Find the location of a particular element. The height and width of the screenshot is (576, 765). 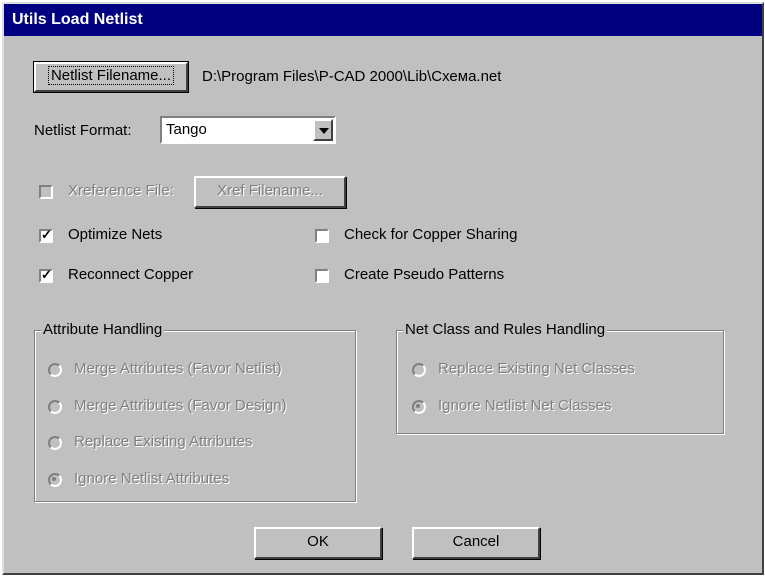

ok-button: OK is located at coordinates (318, 543).